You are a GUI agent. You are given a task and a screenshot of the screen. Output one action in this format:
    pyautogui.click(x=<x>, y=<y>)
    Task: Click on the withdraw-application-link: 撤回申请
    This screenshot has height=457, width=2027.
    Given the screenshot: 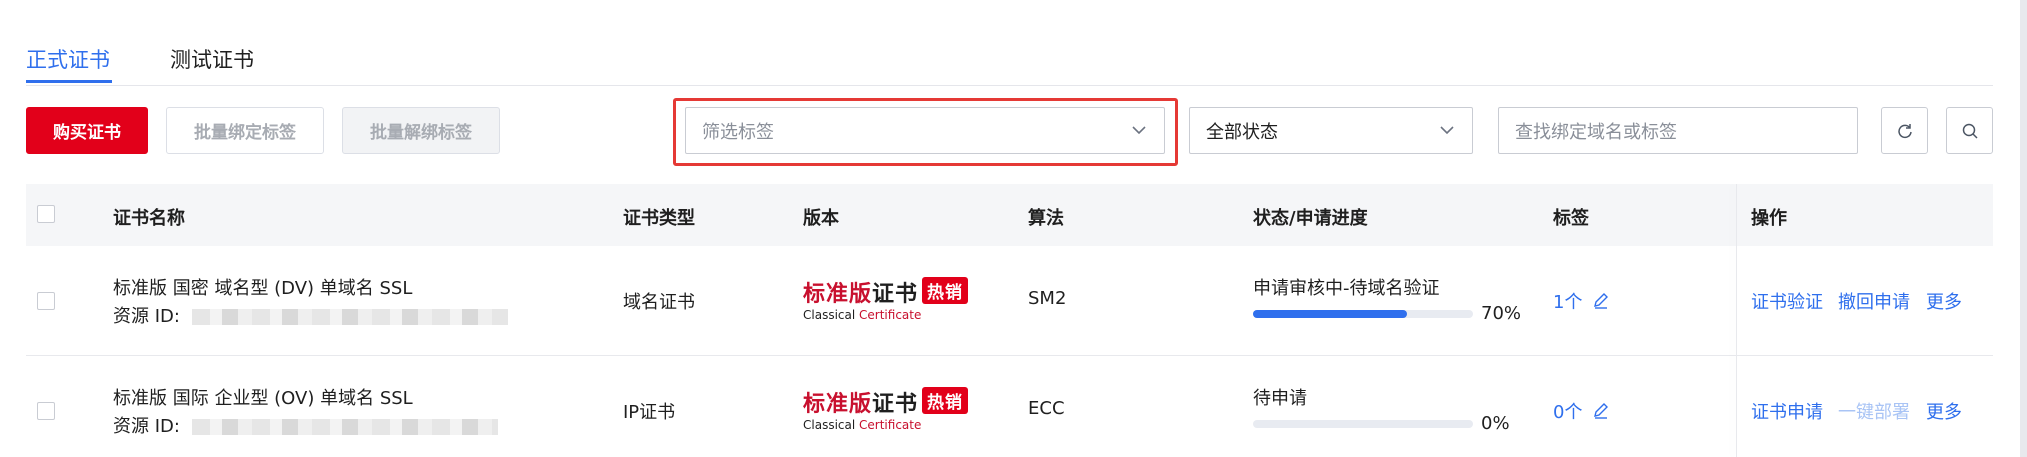 What is the action you would take?
    pyautogui.click(x=1874, y=301)
    